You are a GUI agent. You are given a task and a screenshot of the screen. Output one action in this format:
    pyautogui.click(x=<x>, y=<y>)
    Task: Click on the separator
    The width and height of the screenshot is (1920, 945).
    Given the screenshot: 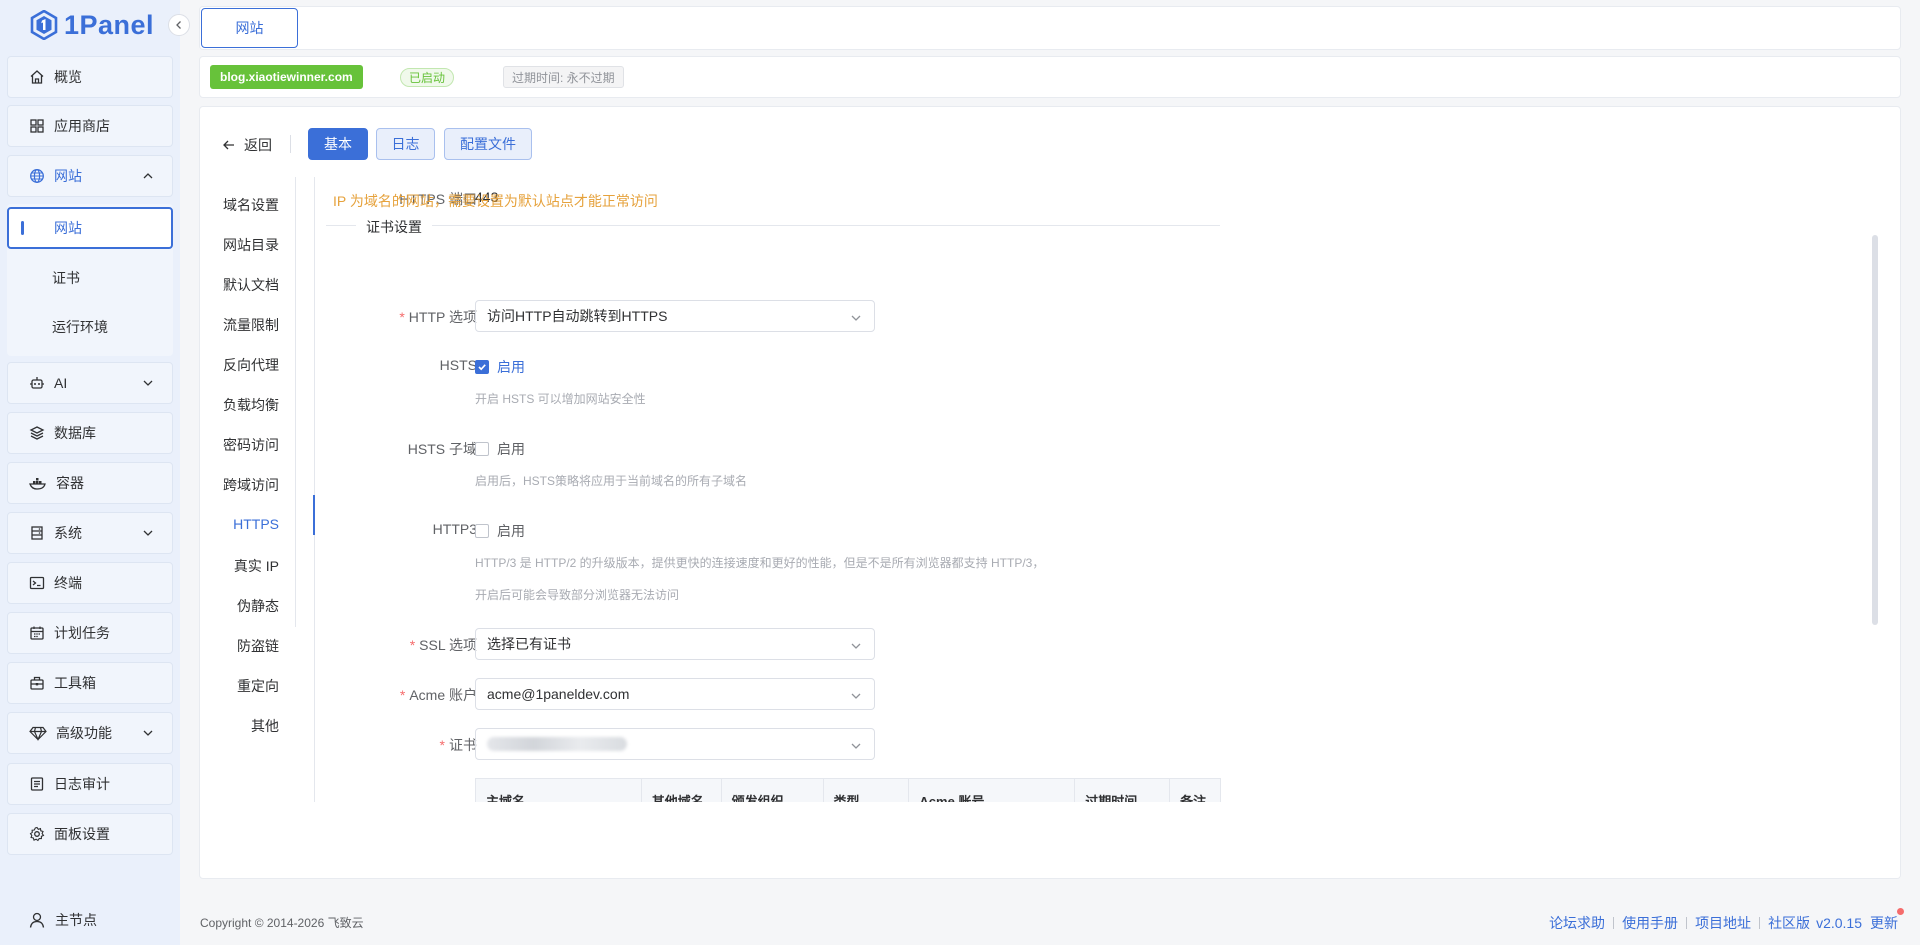 What is the action you would take?
    pyautogui.click(x=1687, y=923)
    